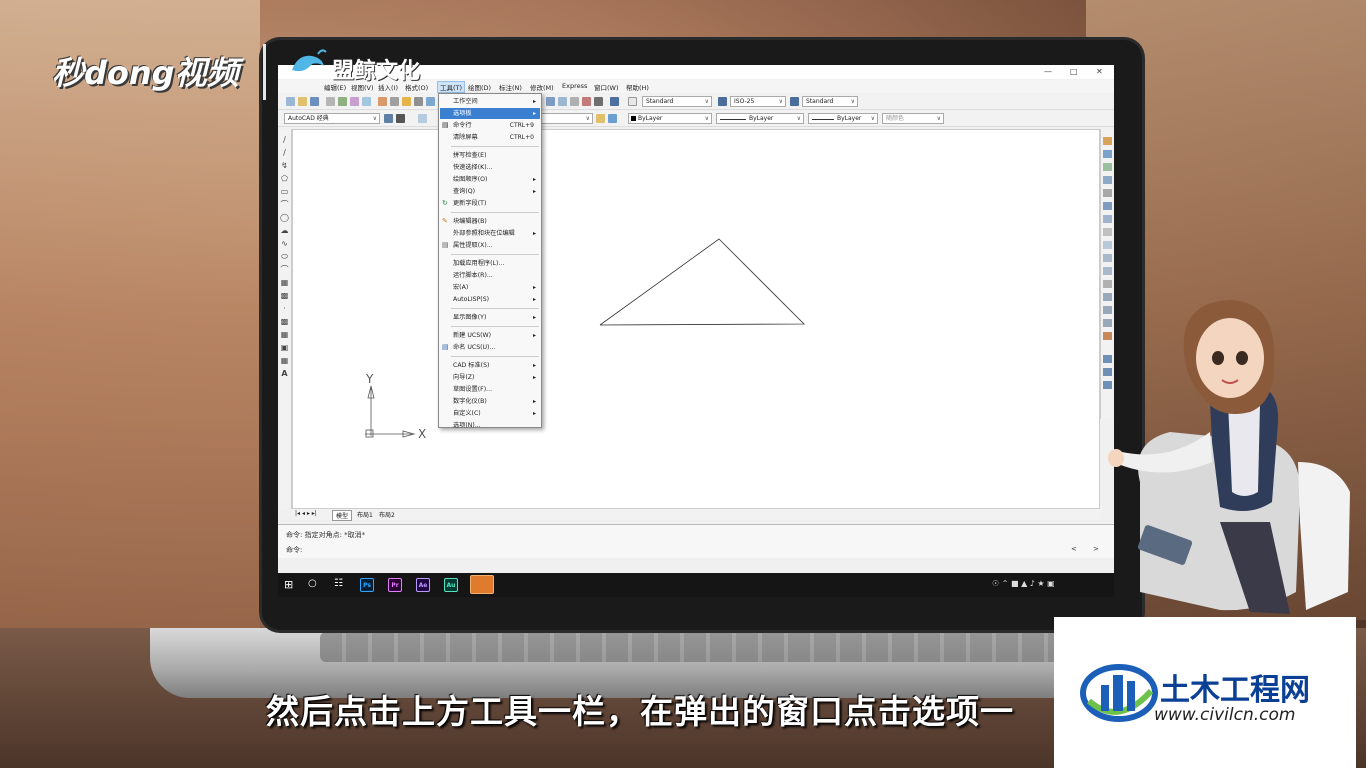  I want to click on table-style-combo: Standard, so click(830, 101).